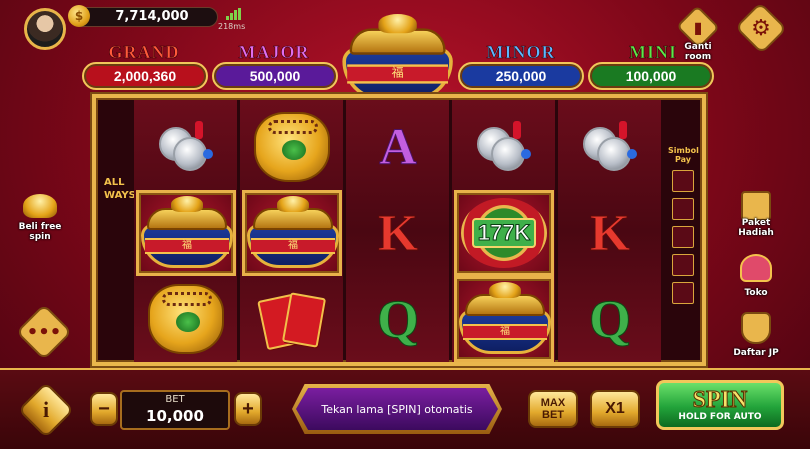  Describe the element at coordinates (175, 416) in the screenshot. I see `bet-value: 10,000` at that location.